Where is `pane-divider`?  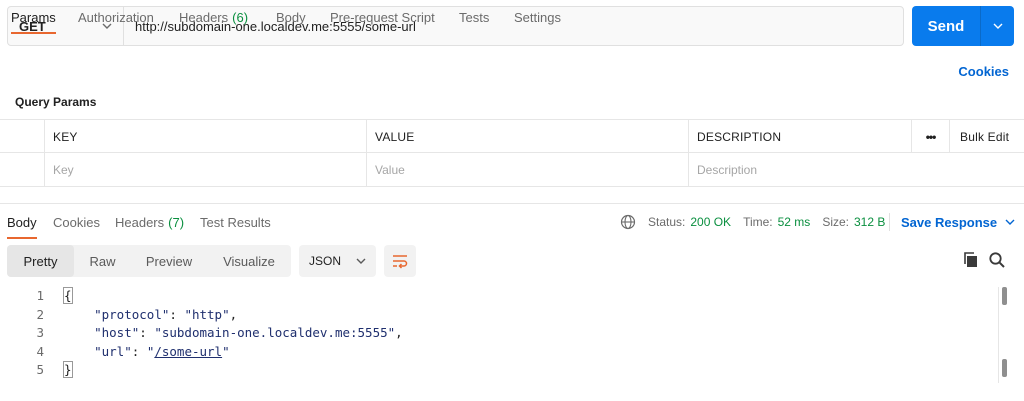 pane-divider is located at coordinates (512, 203).